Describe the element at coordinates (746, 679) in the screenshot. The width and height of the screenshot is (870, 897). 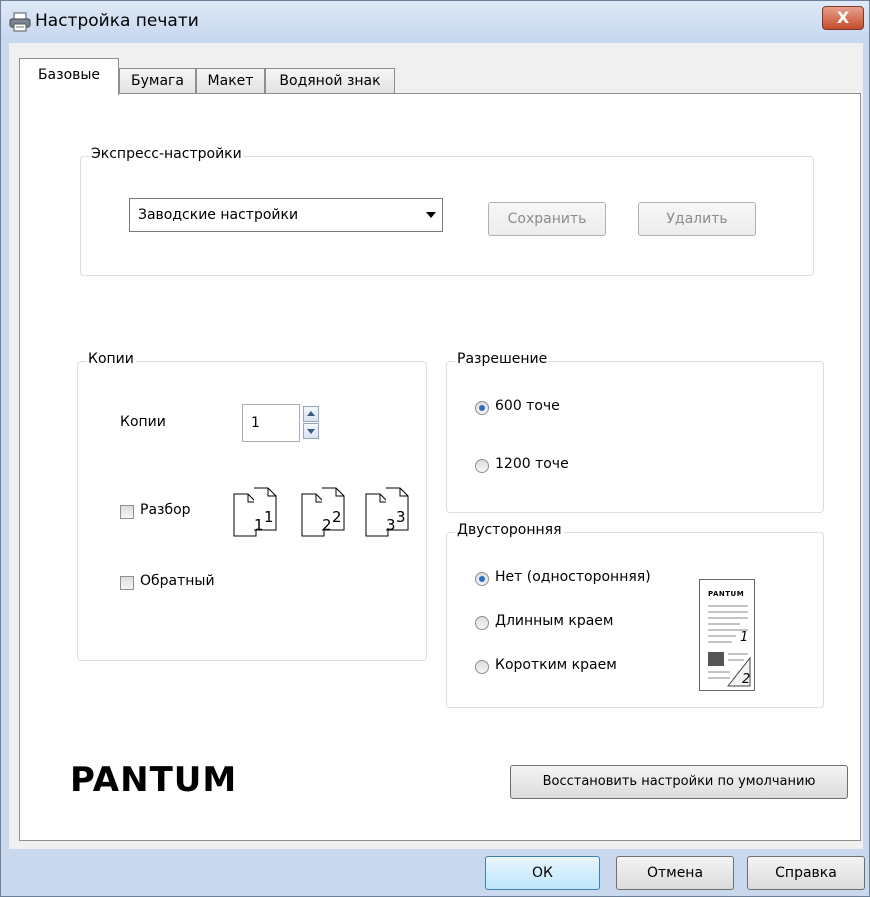
I see `preview-page-2: 2` at that location.